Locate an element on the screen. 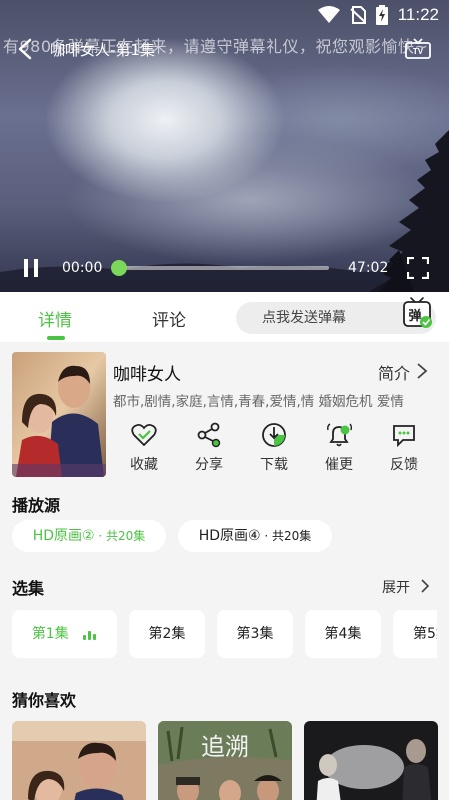  seek-thumb is located at coordinates (119, 268).